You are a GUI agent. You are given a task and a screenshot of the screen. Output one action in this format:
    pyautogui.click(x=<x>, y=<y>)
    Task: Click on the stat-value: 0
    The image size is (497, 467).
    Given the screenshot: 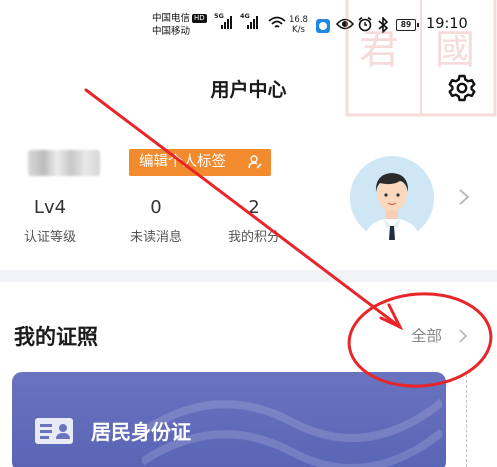 What is the action you would take?
    pyautogui.click(x=156, y=207)
    